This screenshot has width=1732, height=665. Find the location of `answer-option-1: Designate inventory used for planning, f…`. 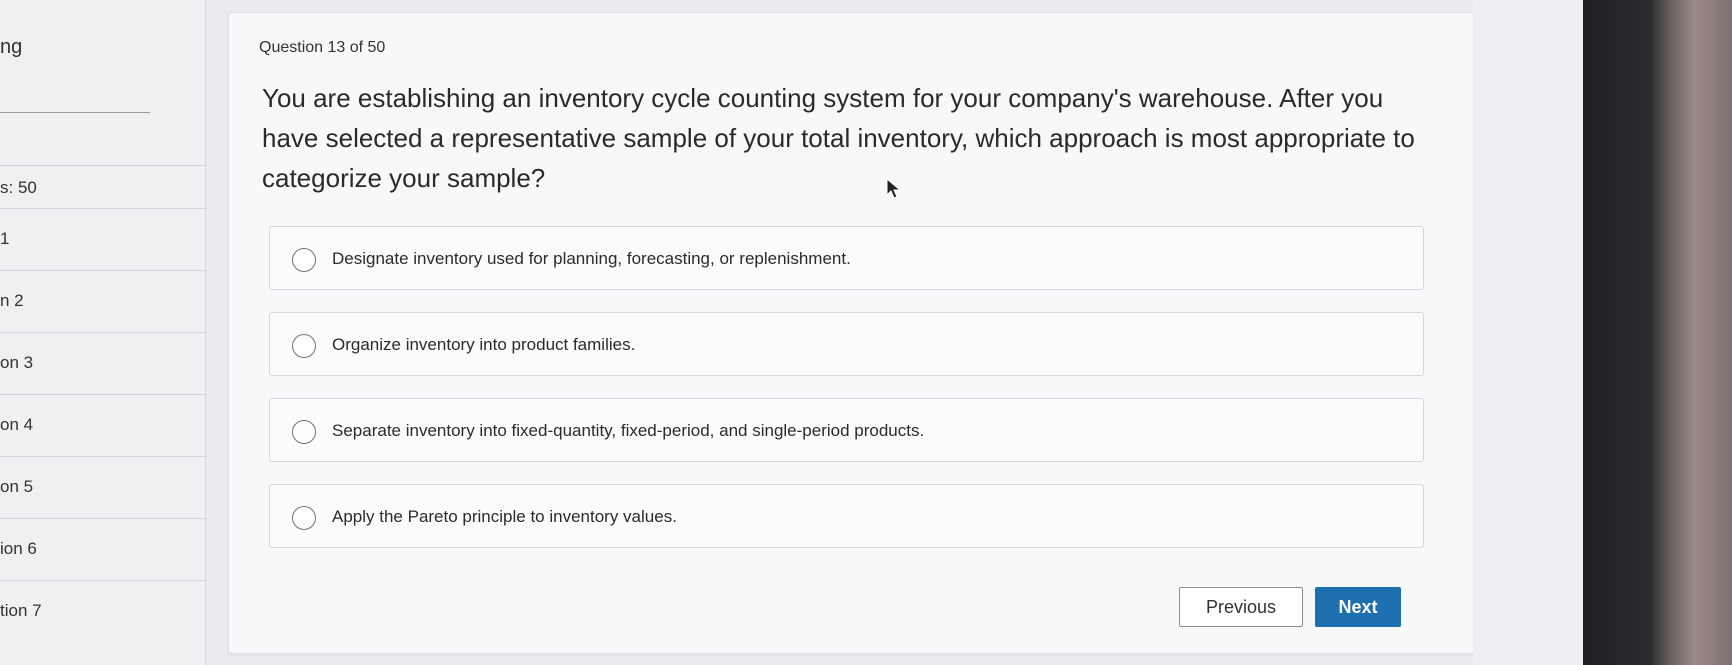

answer-option-1: Designate inventory used for planning, f… is located at coordinates (846, 258).